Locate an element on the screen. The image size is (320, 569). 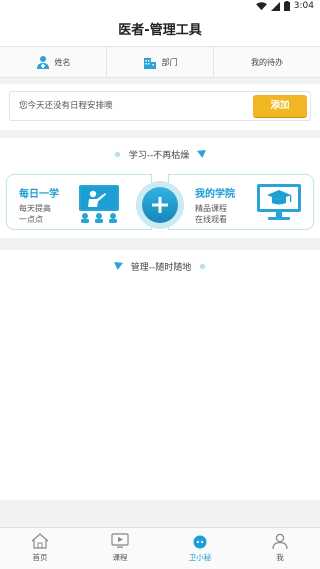
plus-icon is located at coordinates (160, 205).